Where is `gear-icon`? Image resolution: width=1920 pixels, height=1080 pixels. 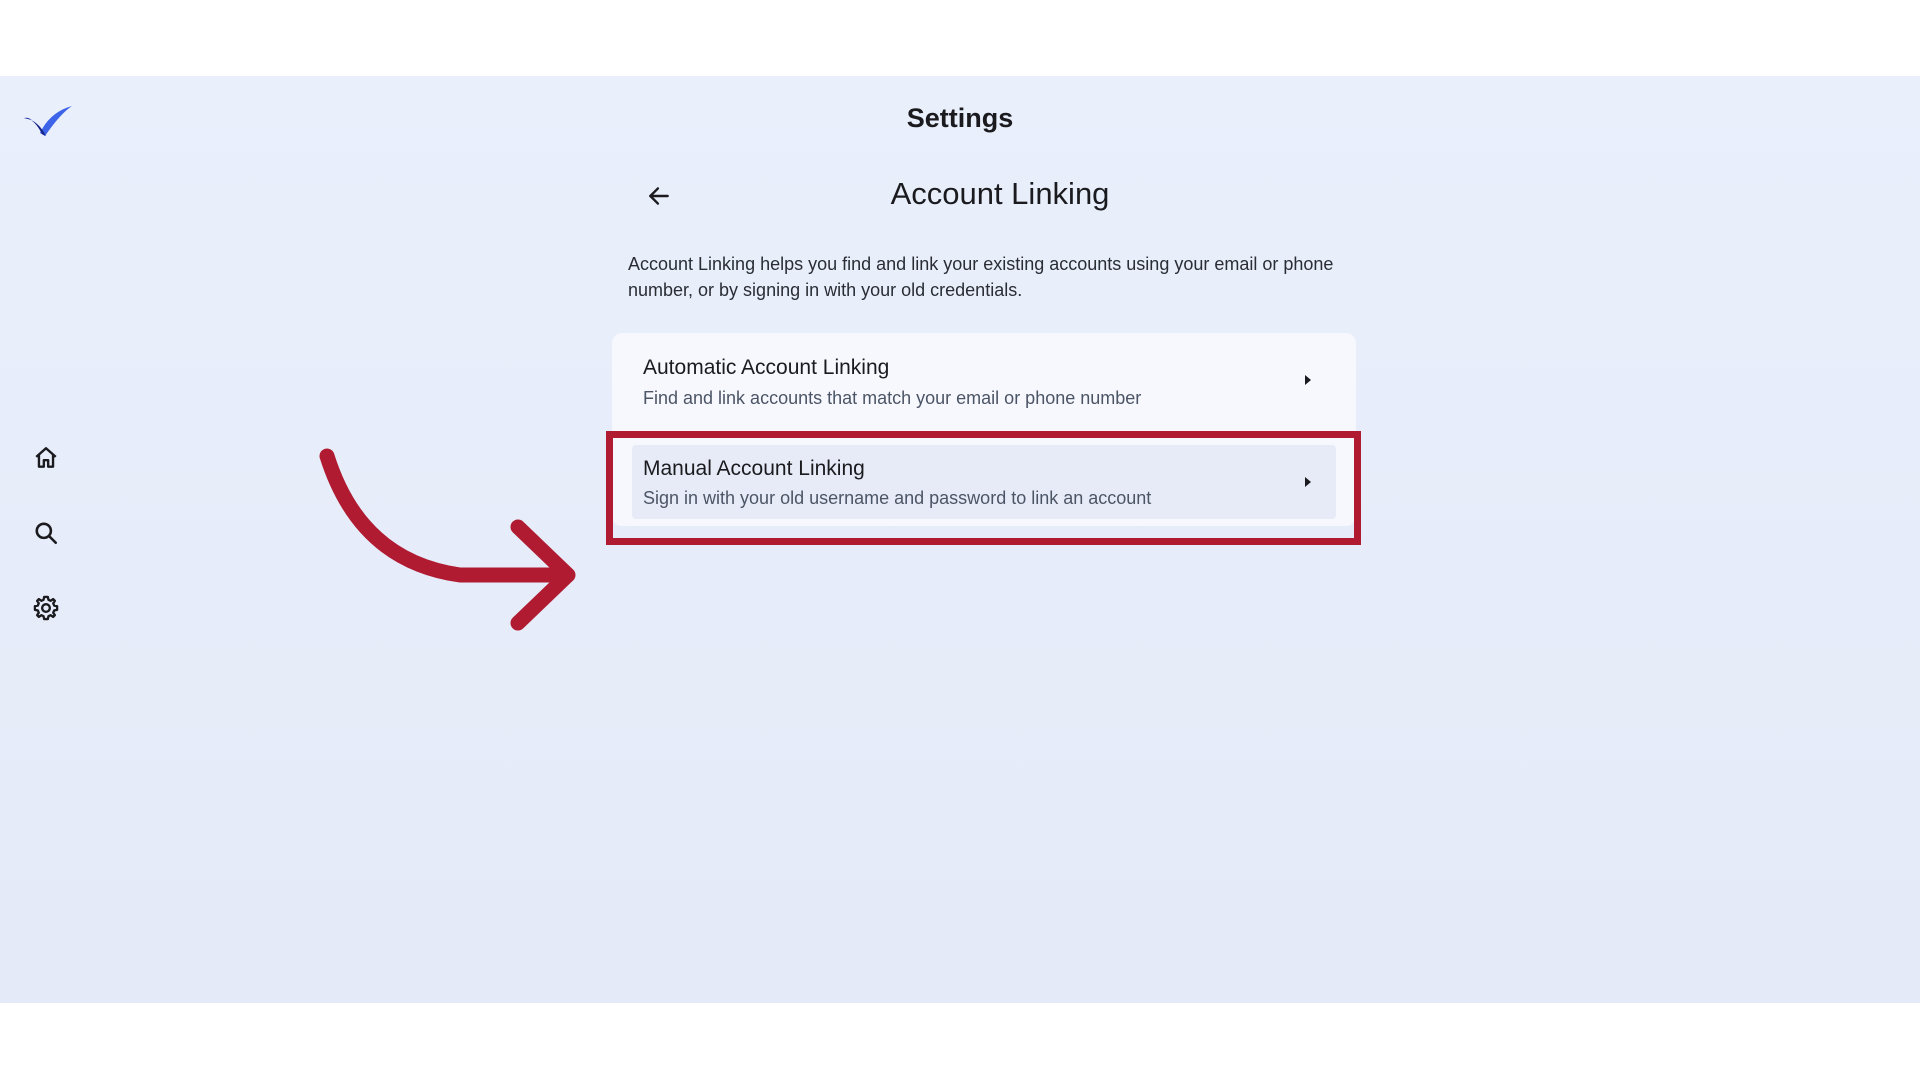
gear-icon is located at coordinates (46, 608).